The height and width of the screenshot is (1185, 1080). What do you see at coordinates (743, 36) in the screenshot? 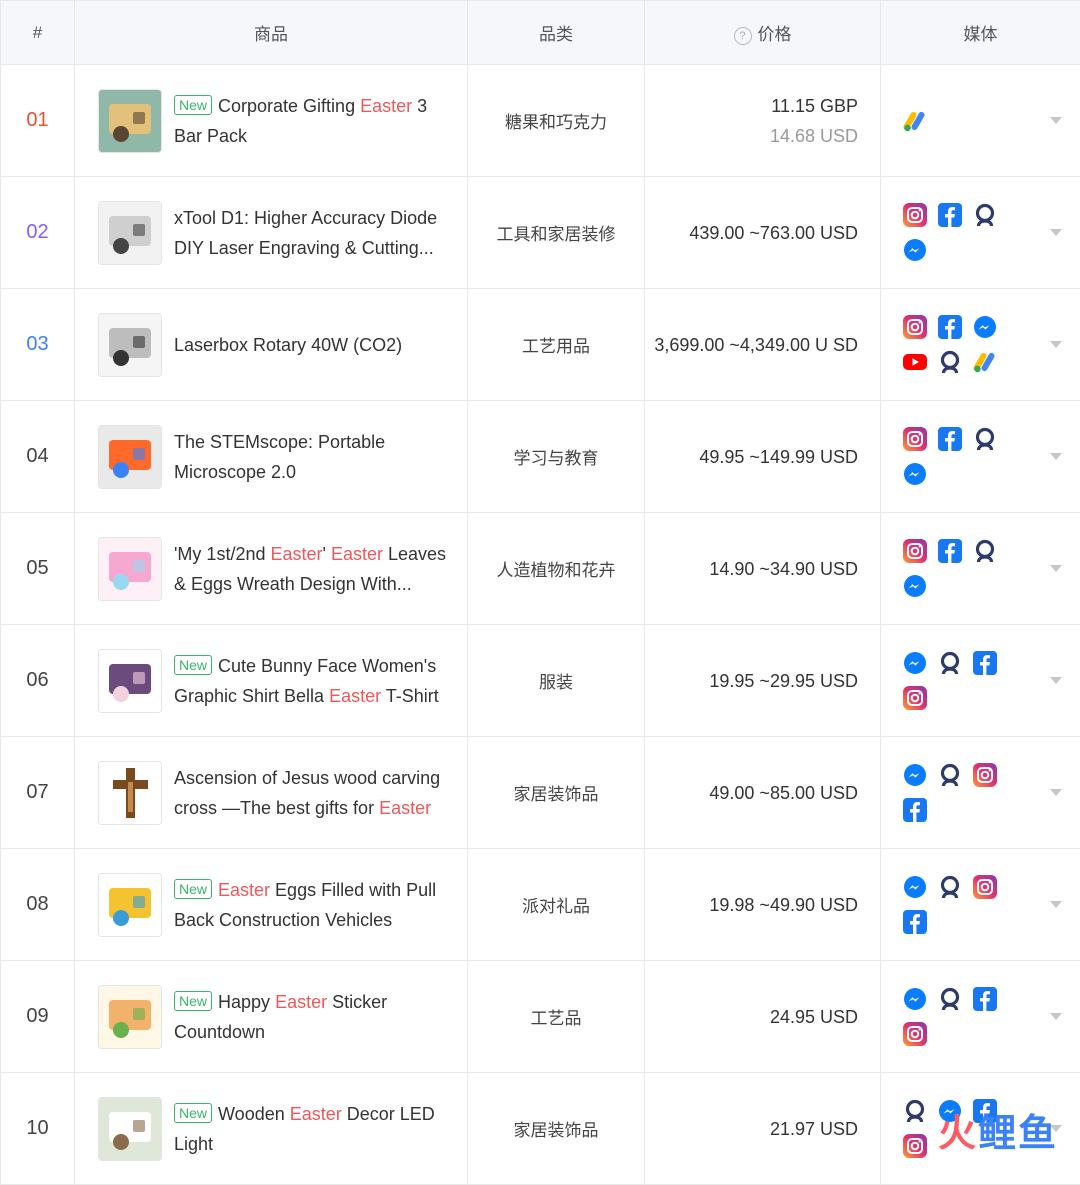
I see `help-icon: ?` at bounding box center [743, 36].